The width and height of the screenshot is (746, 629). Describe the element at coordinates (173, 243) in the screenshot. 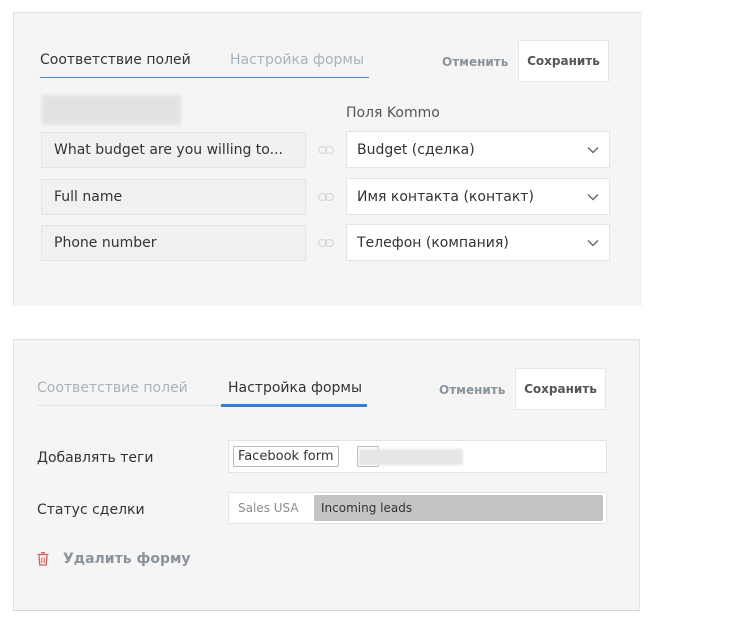

I see `form-field-phone: Phone number` at that location.